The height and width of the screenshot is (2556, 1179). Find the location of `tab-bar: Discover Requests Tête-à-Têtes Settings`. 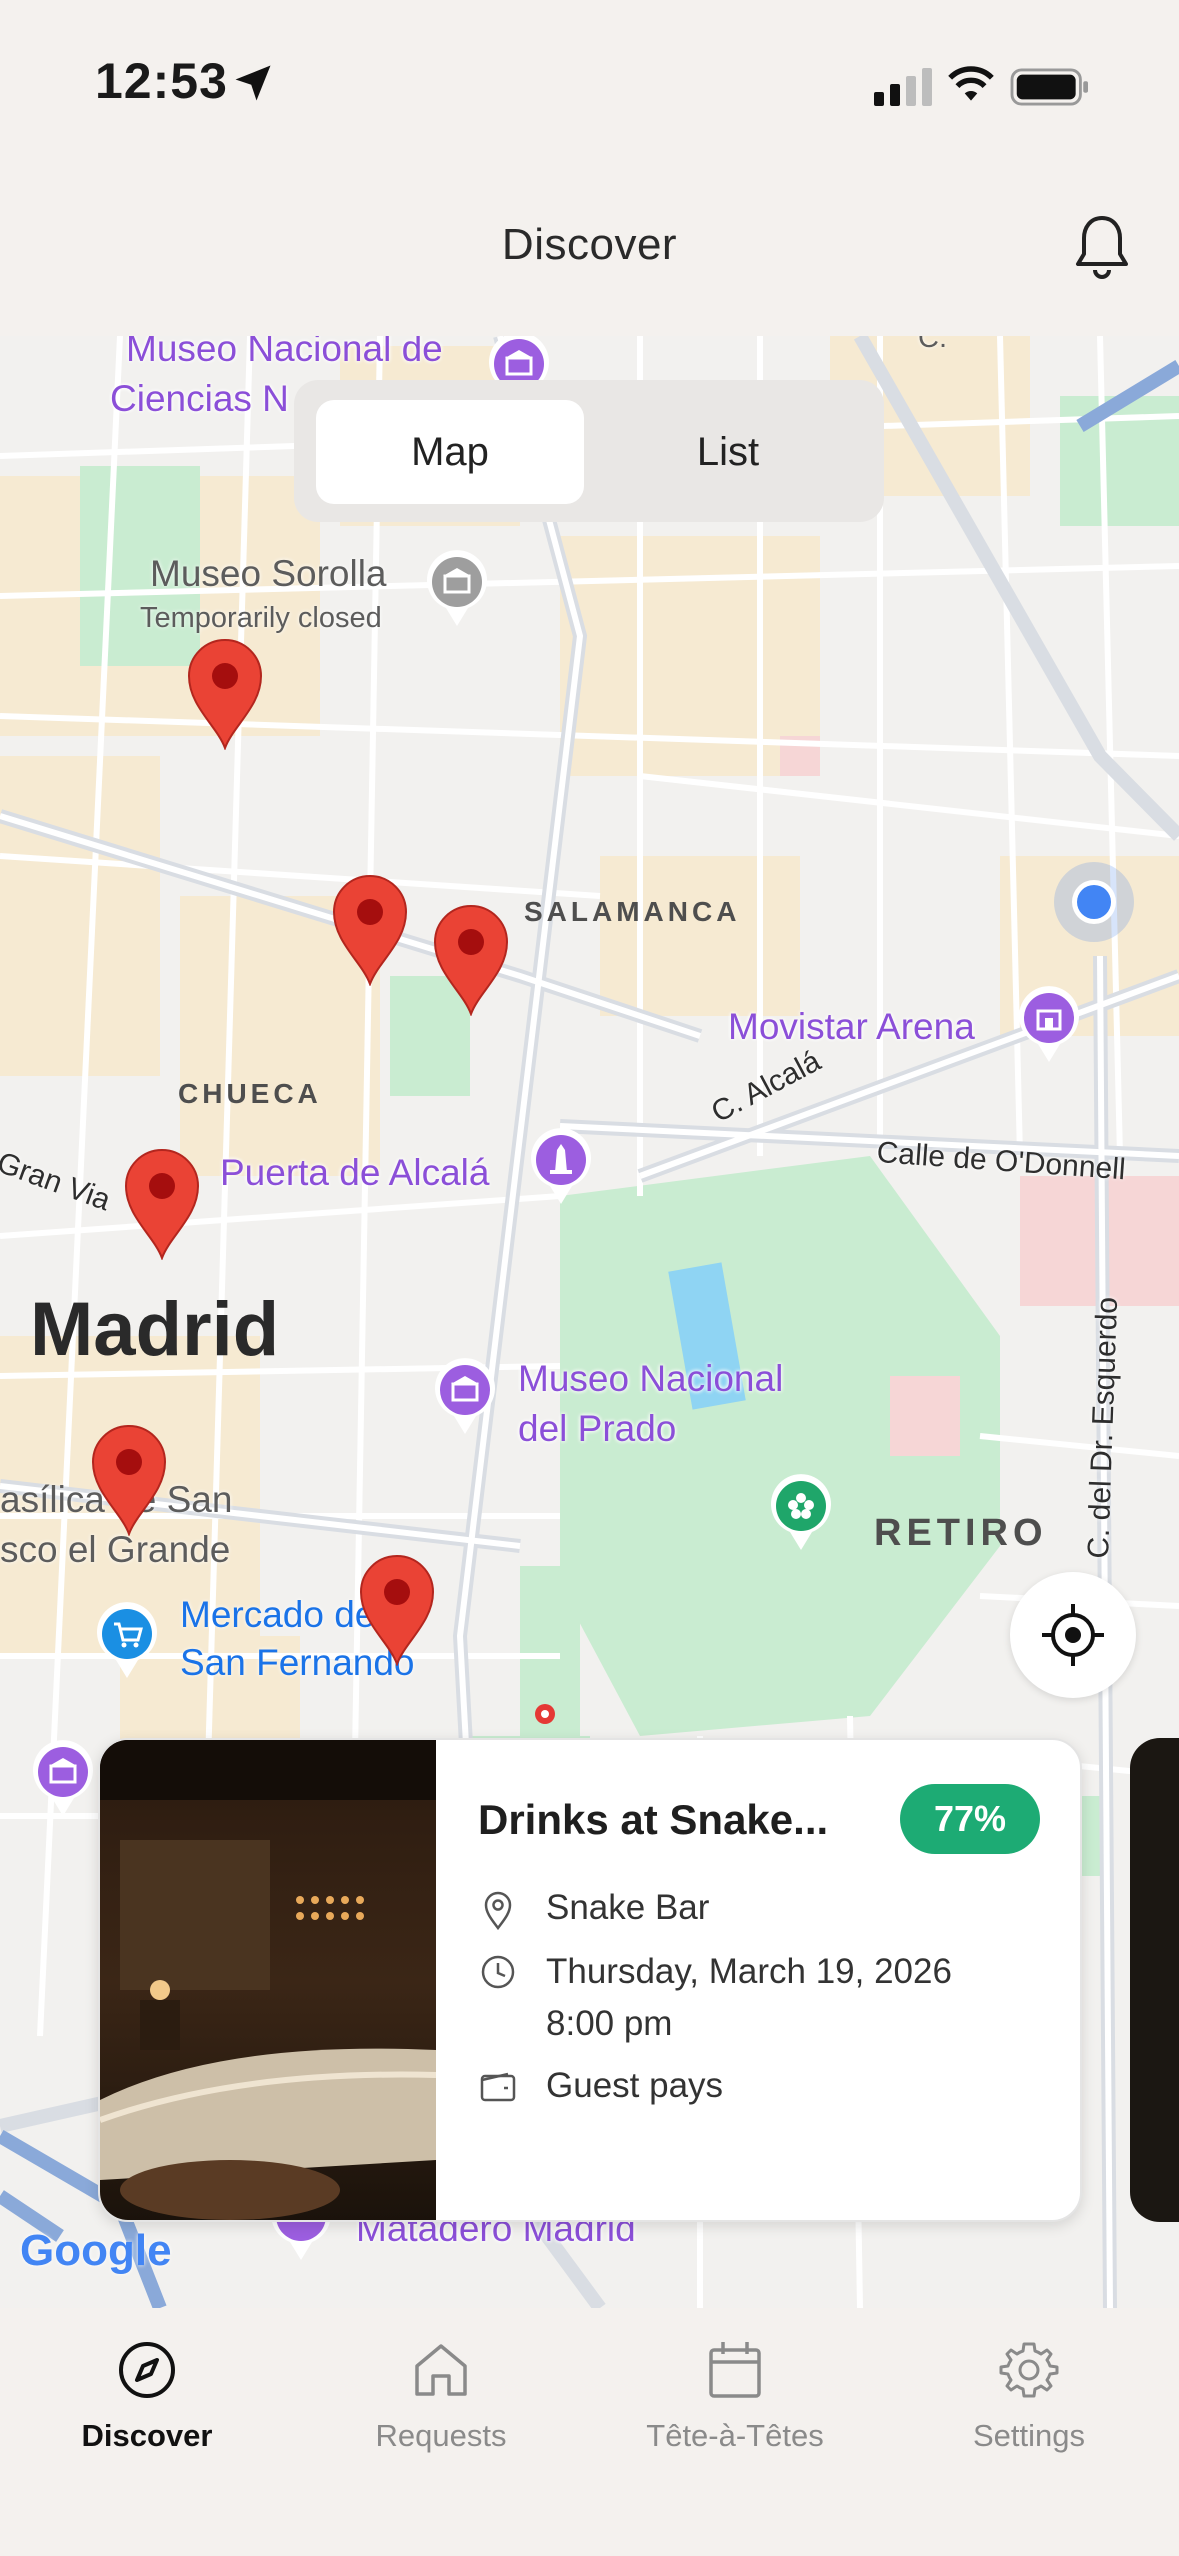

tab-bar: Discover Requests Tête-à-Têtes Settings is located at coordinates (589, 2432).